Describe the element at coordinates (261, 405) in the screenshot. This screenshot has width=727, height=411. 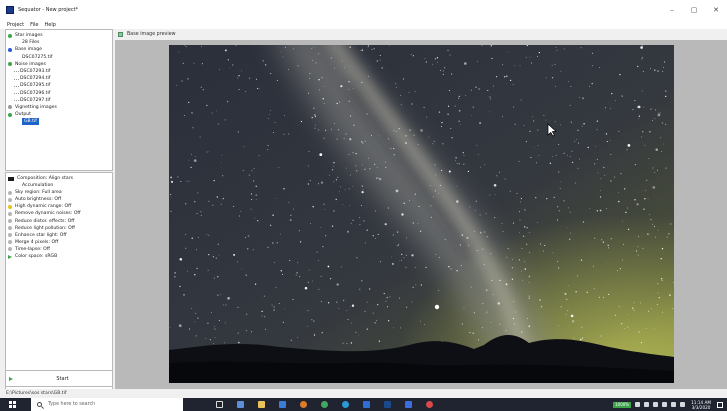
I see `folder-icon` at that location.